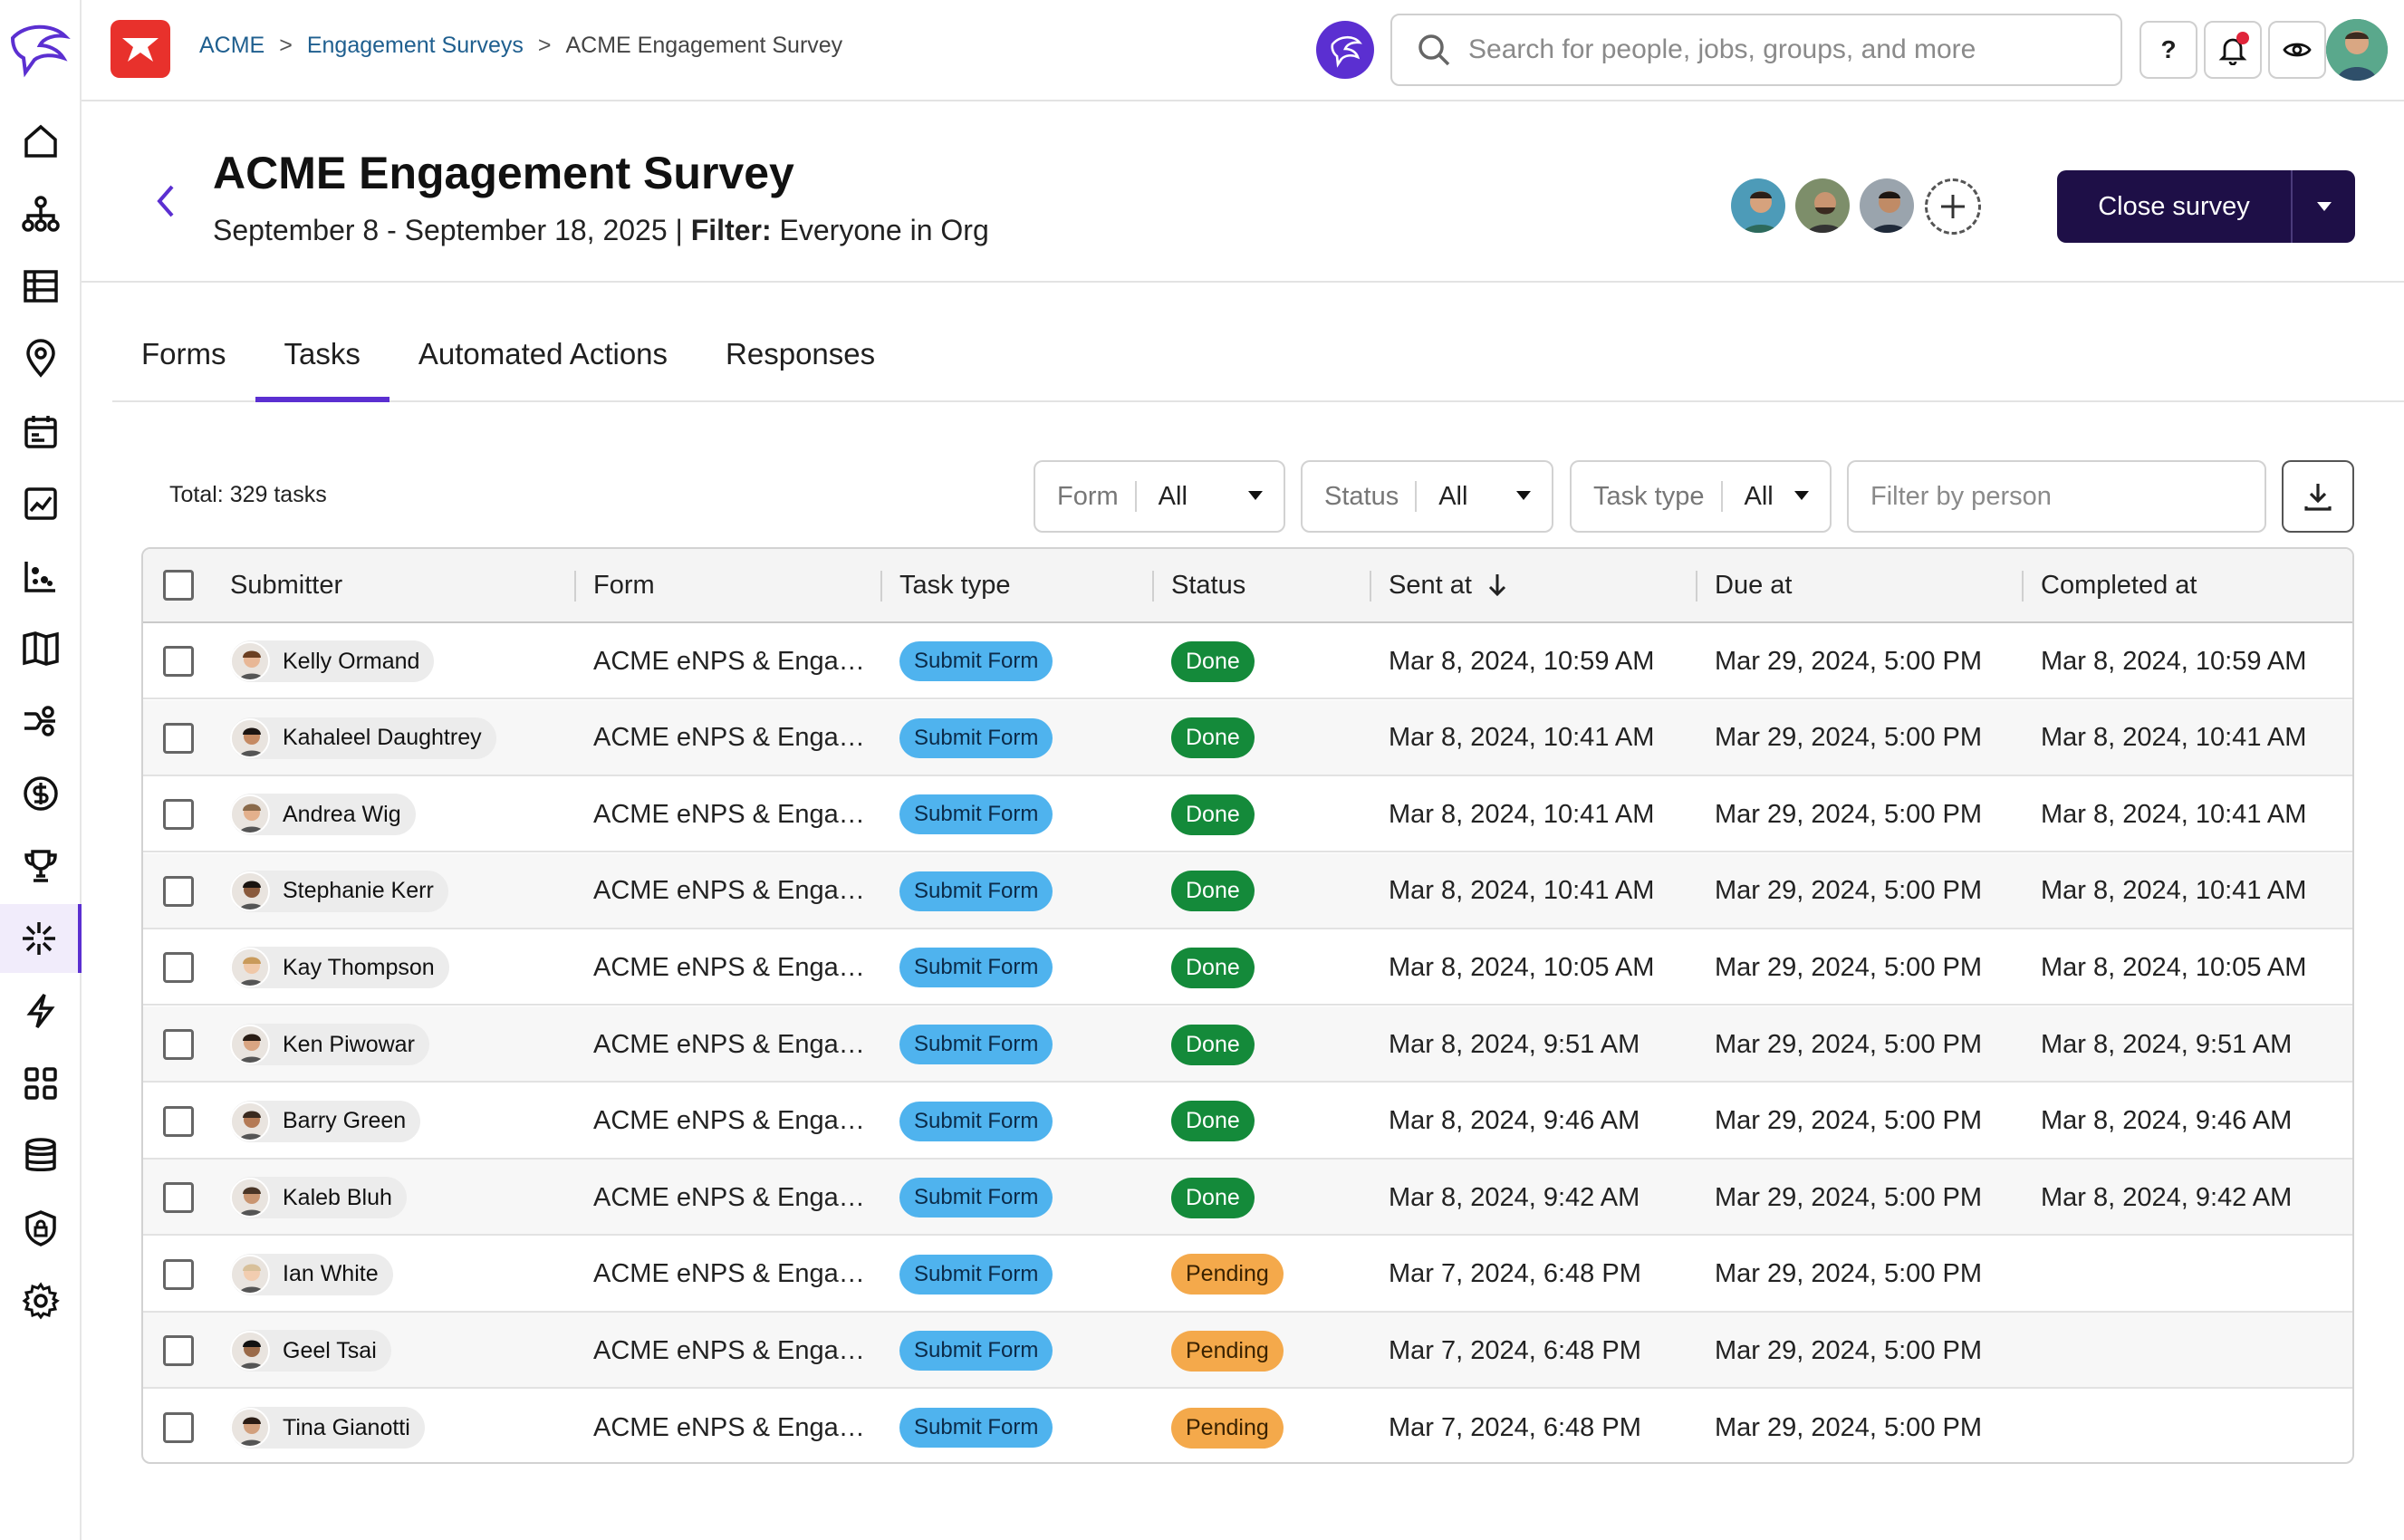  Describe the element at coordinates (2175, 206) in the screenshot. I see `close-survey-label: Close survey` at that location.